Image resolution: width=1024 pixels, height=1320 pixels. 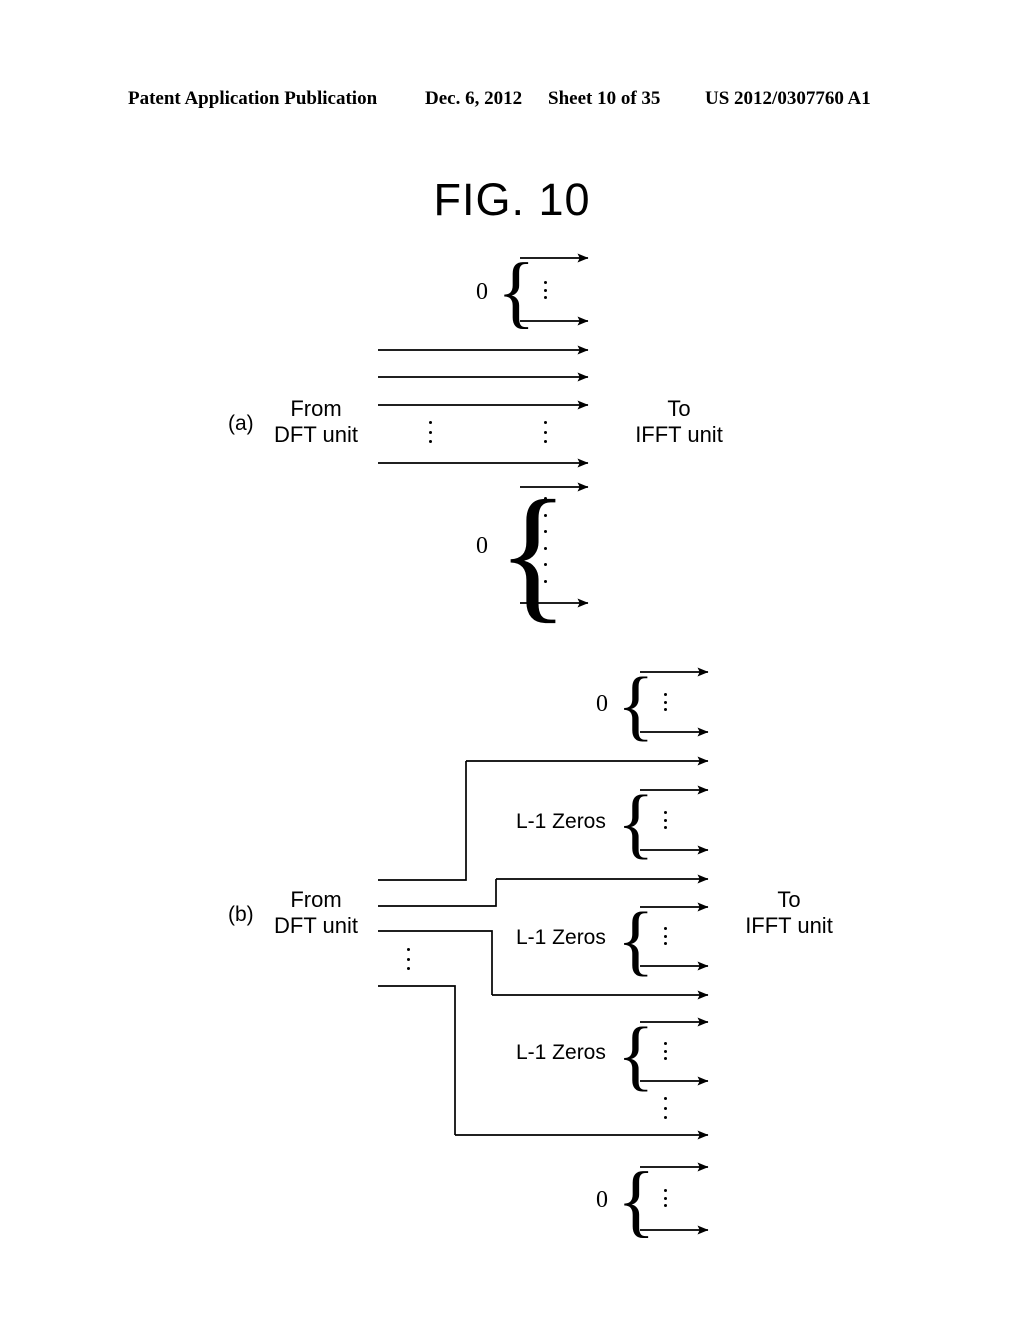 What do you see at coordinates (561, 937) in the screenshot?
I see `panel-b-zeros-label-2: L-1 Zeros` at bounding box center [561, 937].